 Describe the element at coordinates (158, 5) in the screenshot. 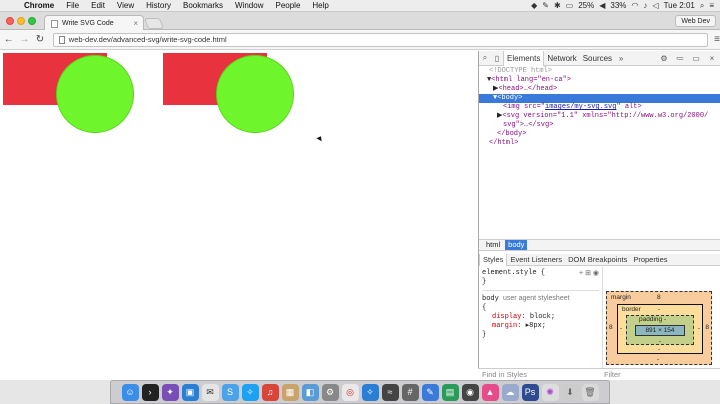

I see `menu-history: History` at that location.